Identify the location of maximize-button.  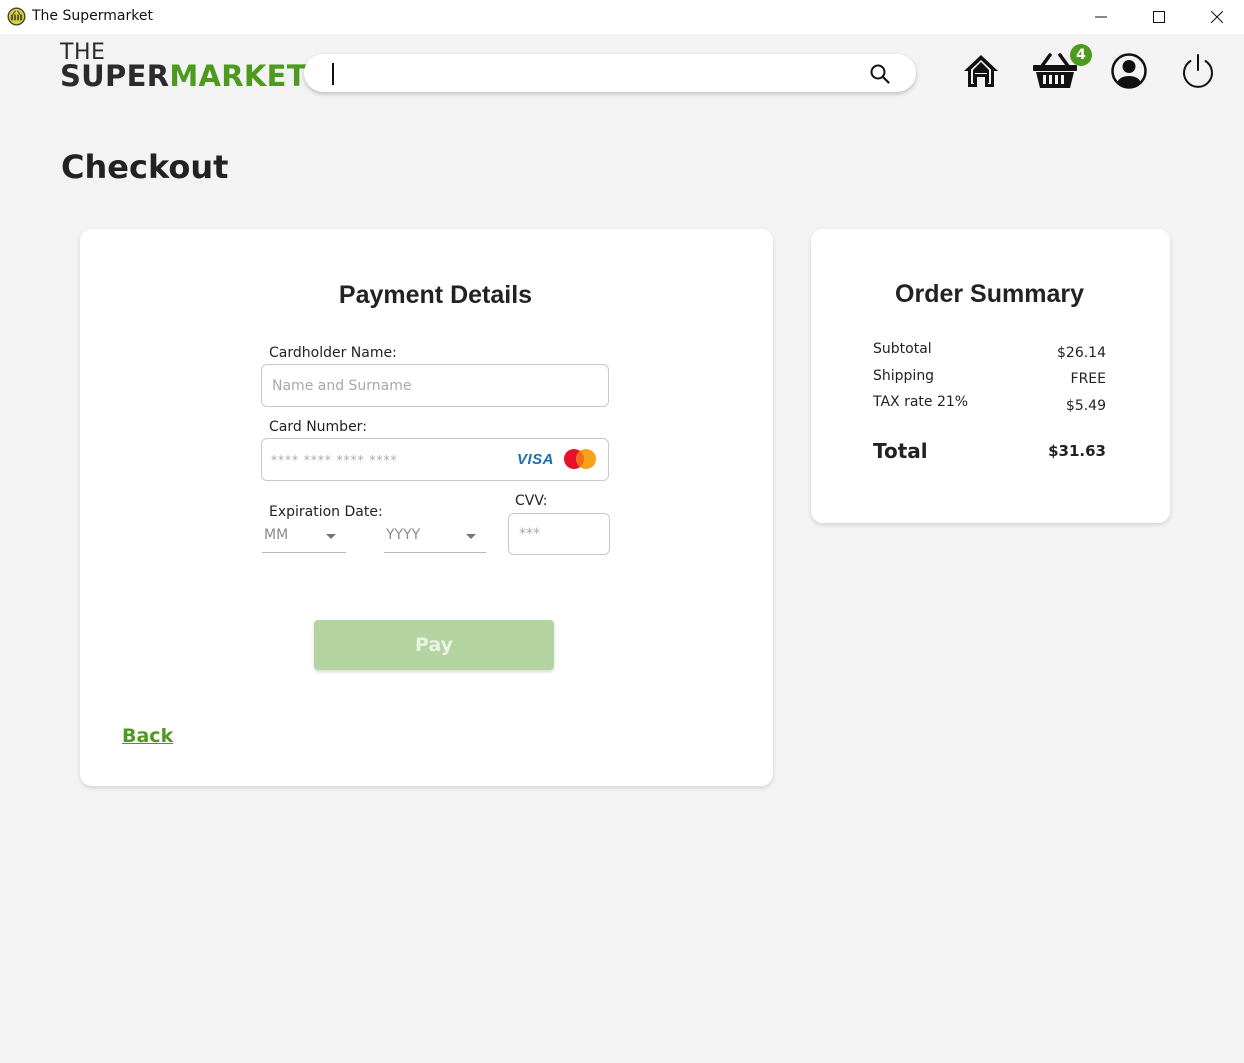
(1159, 17).